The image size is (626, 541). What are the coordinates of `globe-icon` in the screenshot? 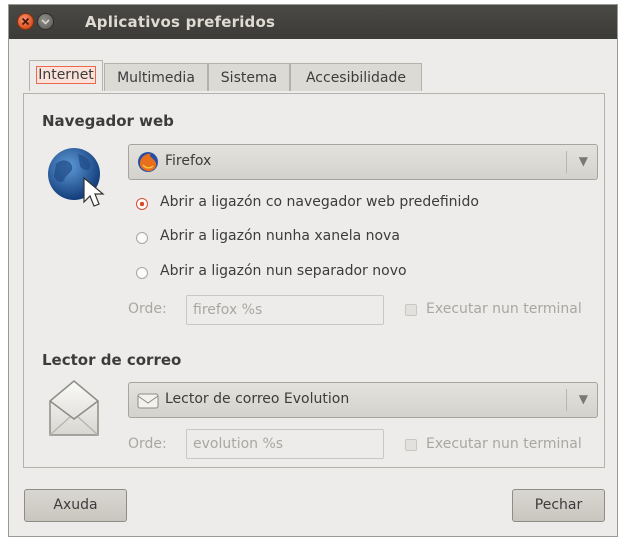 It's located at (76, 177).